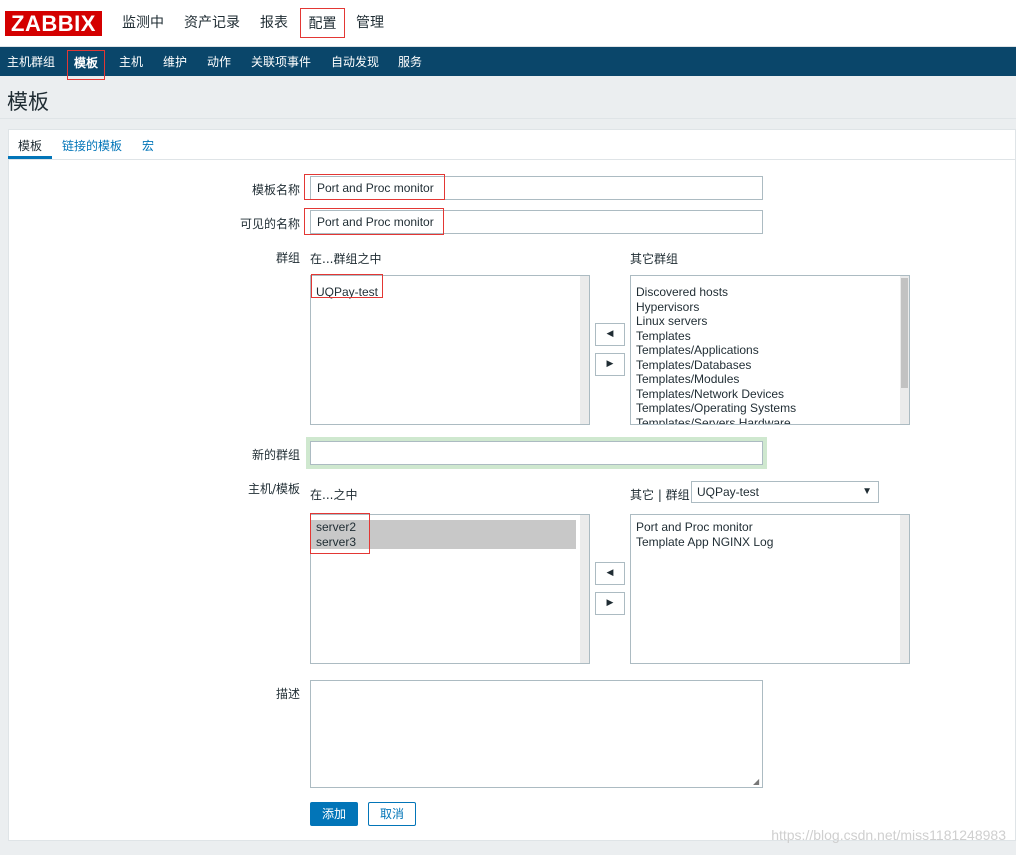 This screenshot has height=855, width=1016. I want to click on list-item: Discovered hosts, so click(763, 292).